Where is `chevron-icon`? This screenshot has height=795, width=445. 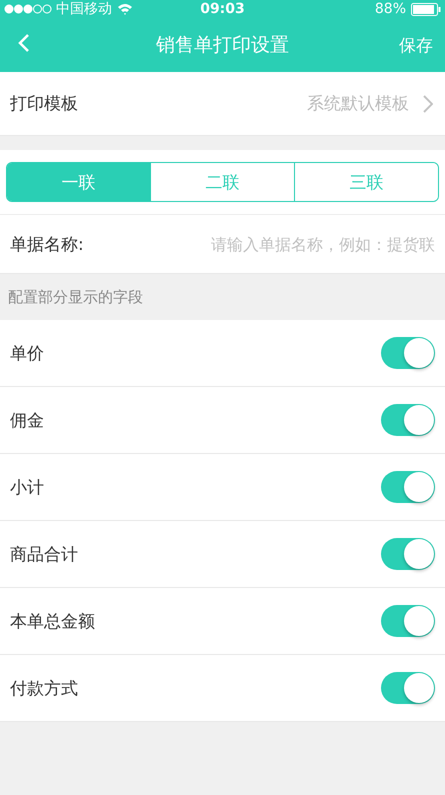 chevron-icon is located at coordinates (428, 103).